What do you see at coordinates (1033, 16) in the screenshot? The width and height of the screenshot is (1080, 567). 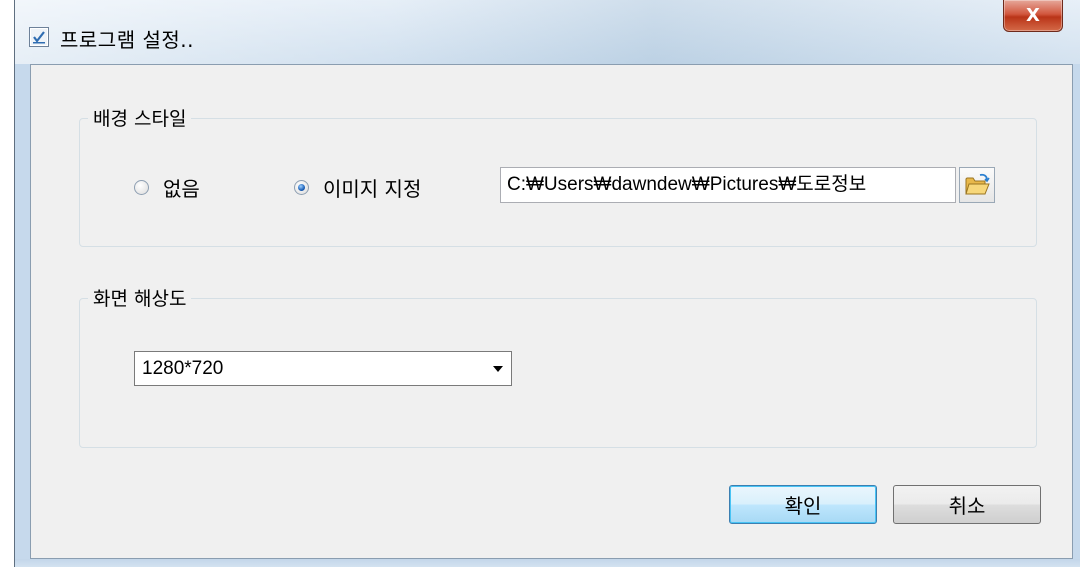 I see `close-button: X` at bounding box center [1033, 16].